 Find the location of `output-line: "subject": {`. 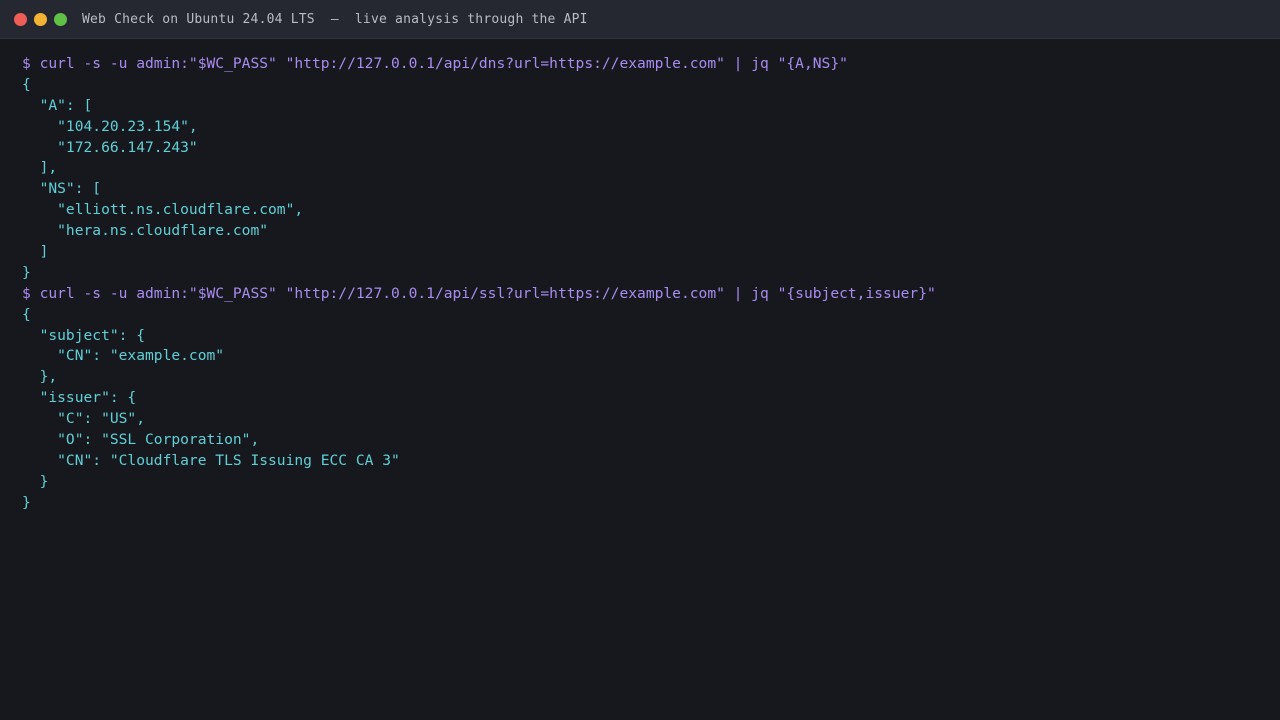

output-line: "subject": { is located at coordinates (84, 335).